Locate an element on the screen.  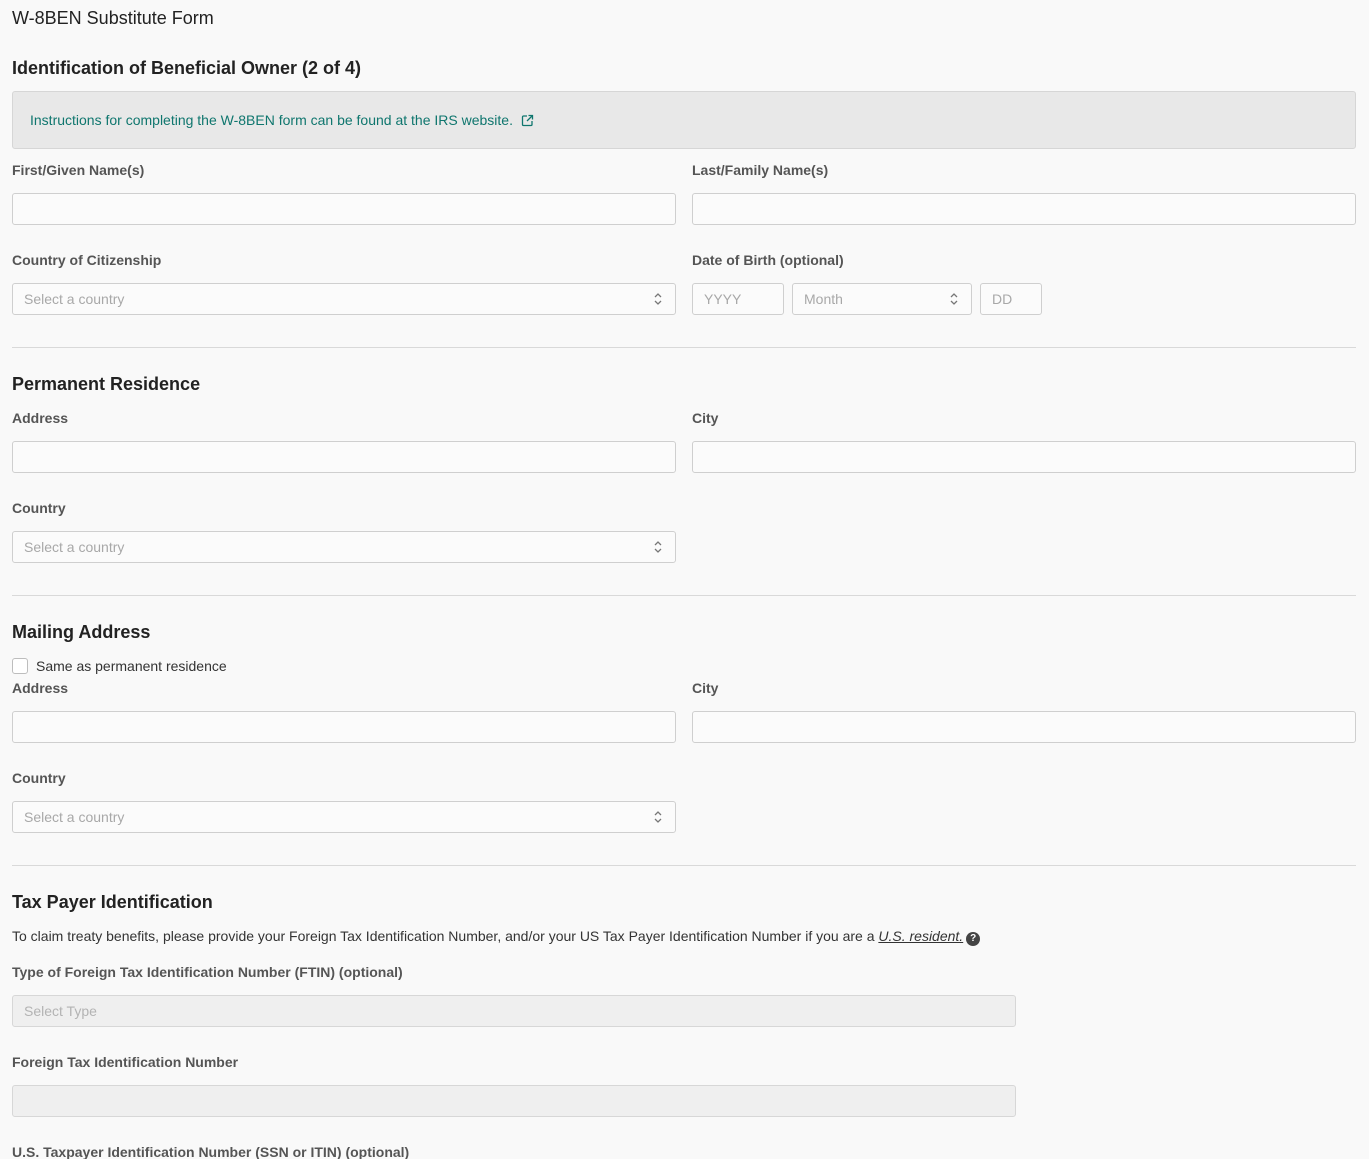
permanent-residence-heading: Permanent Residence is located at coordinates (106, 384).